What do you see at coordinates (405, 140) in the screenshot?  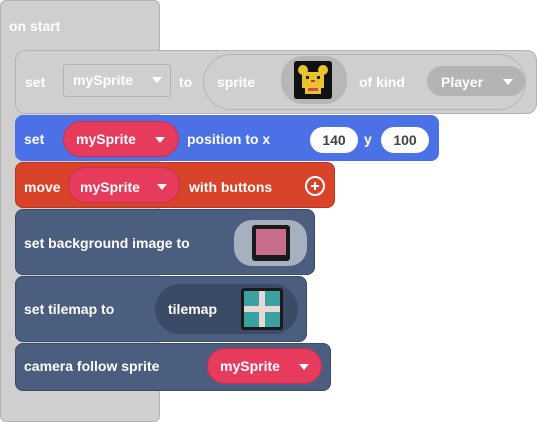 I see `y-input: 100` at bounding box center [405, 140].